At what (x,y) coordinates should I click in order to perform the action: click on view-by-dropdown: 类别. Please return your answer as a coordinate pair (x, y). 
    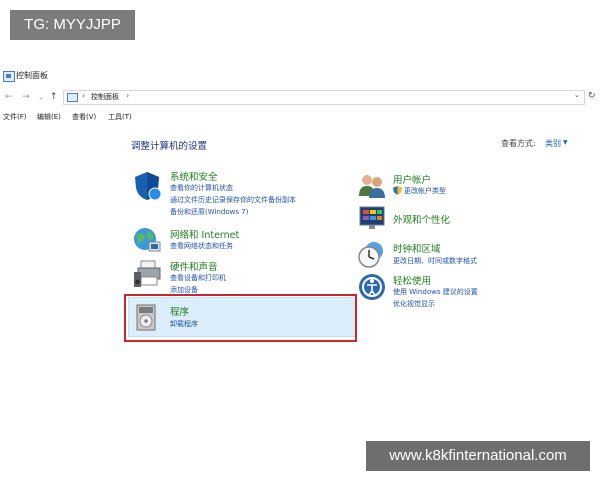
    Looking at the image, I should click on (553, 143).